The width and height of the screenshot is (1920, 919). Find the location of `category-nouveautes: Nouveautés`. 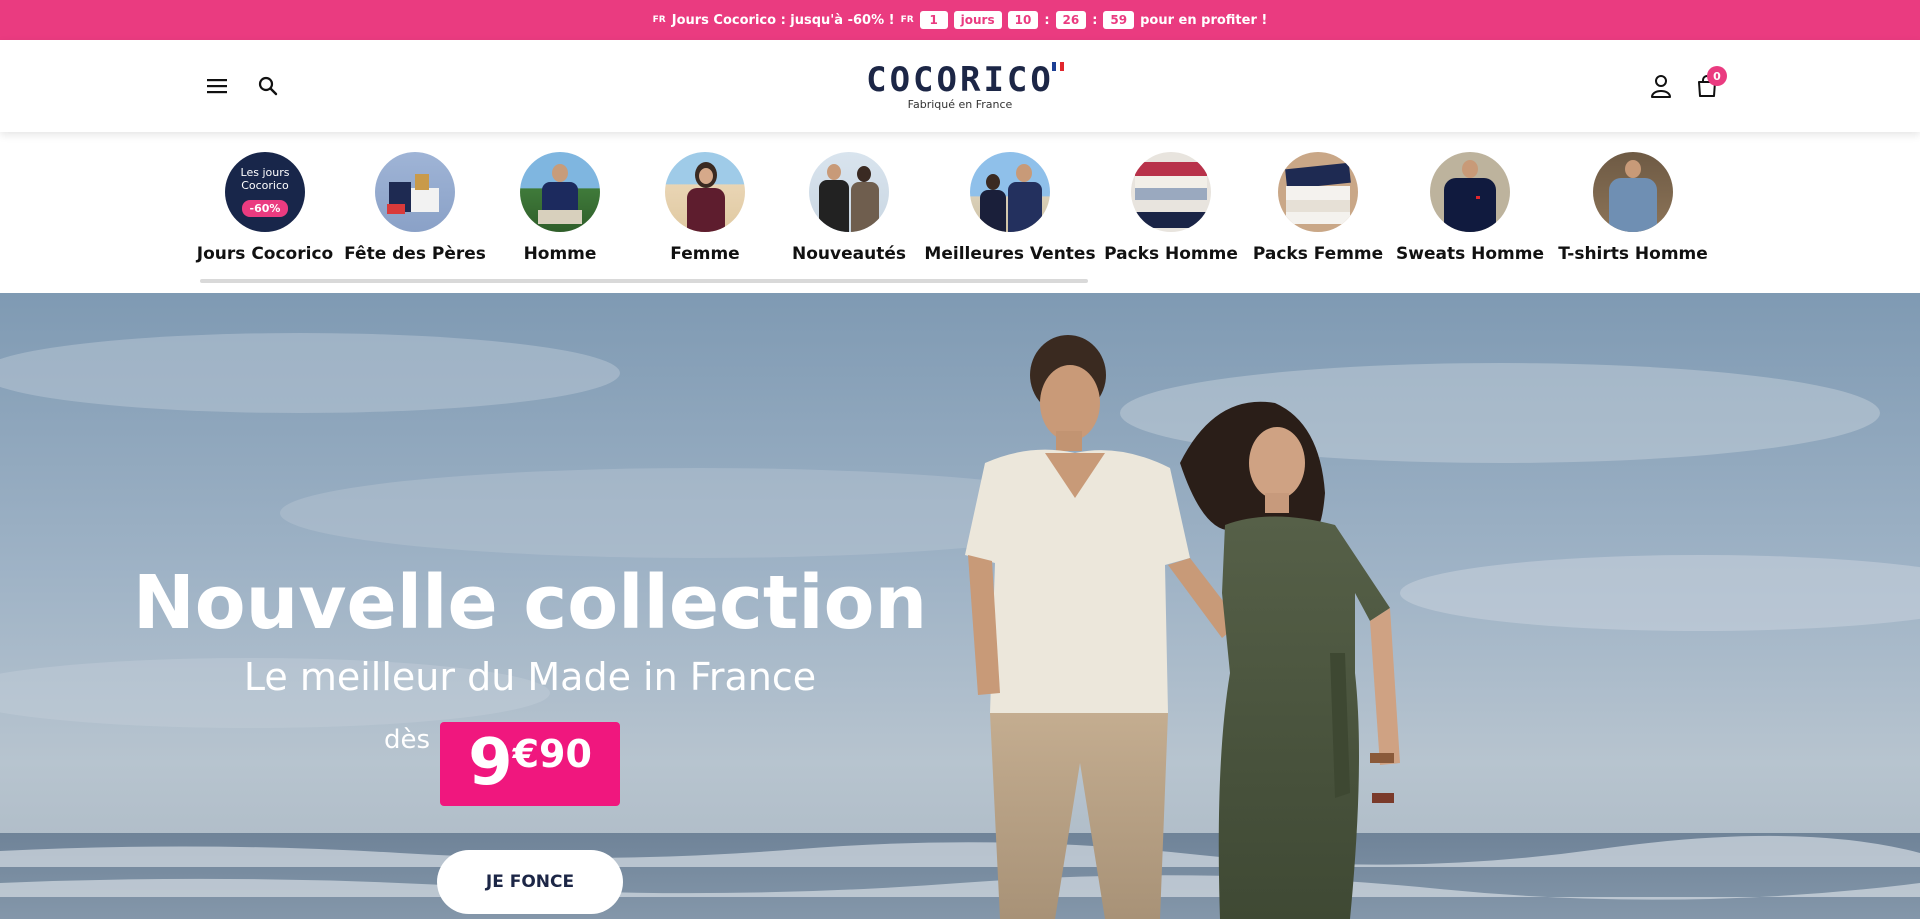

category-nouveautes: Nouveautés is located at coordinates (849, 208).